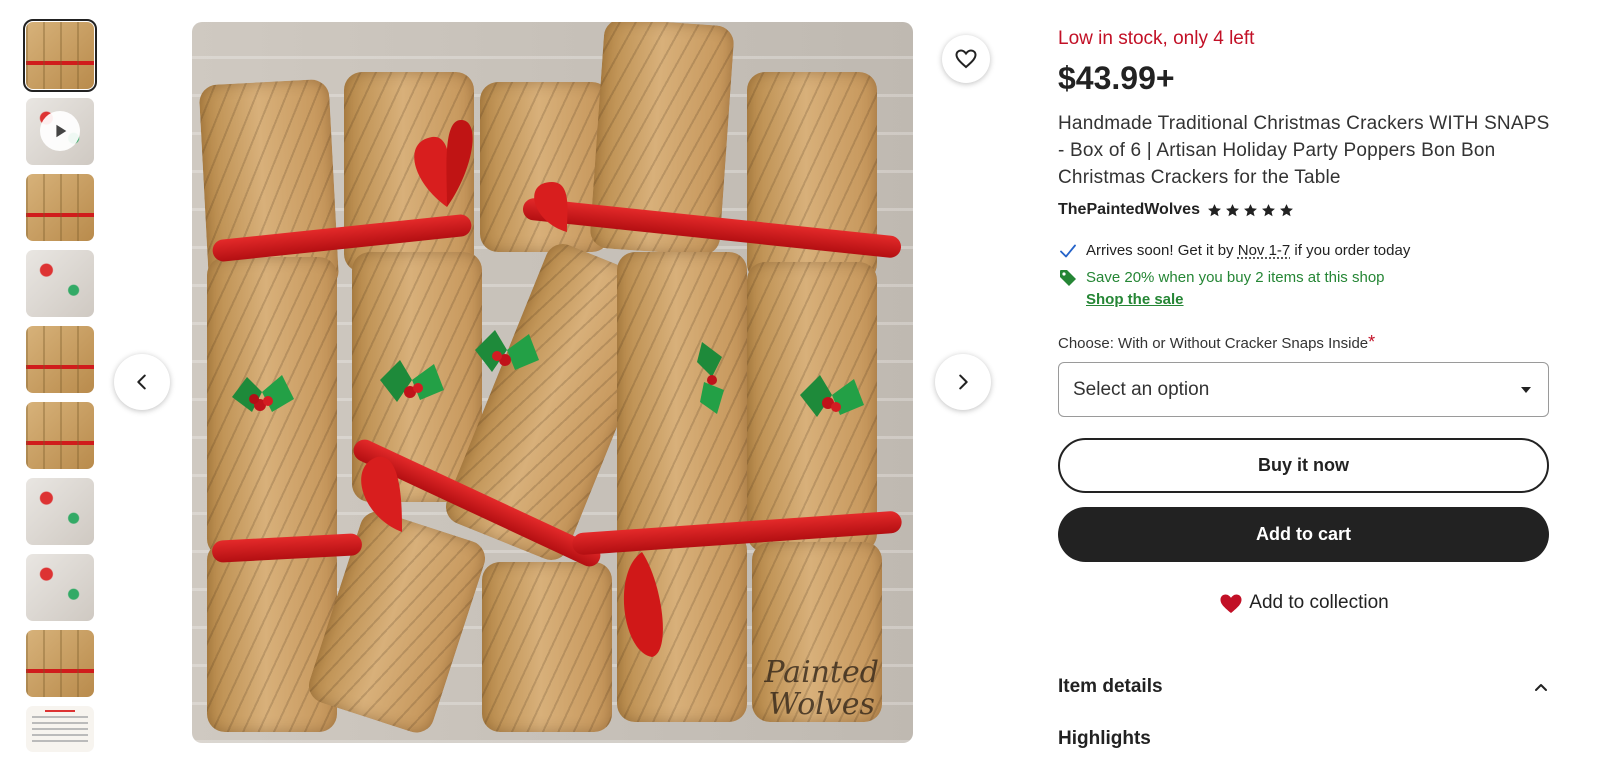 The image size is (1600, 774). Describe the element at coordinates (1303, 534) in the screenshot. I see `add-to-cart-button: Add to cart` at that location.